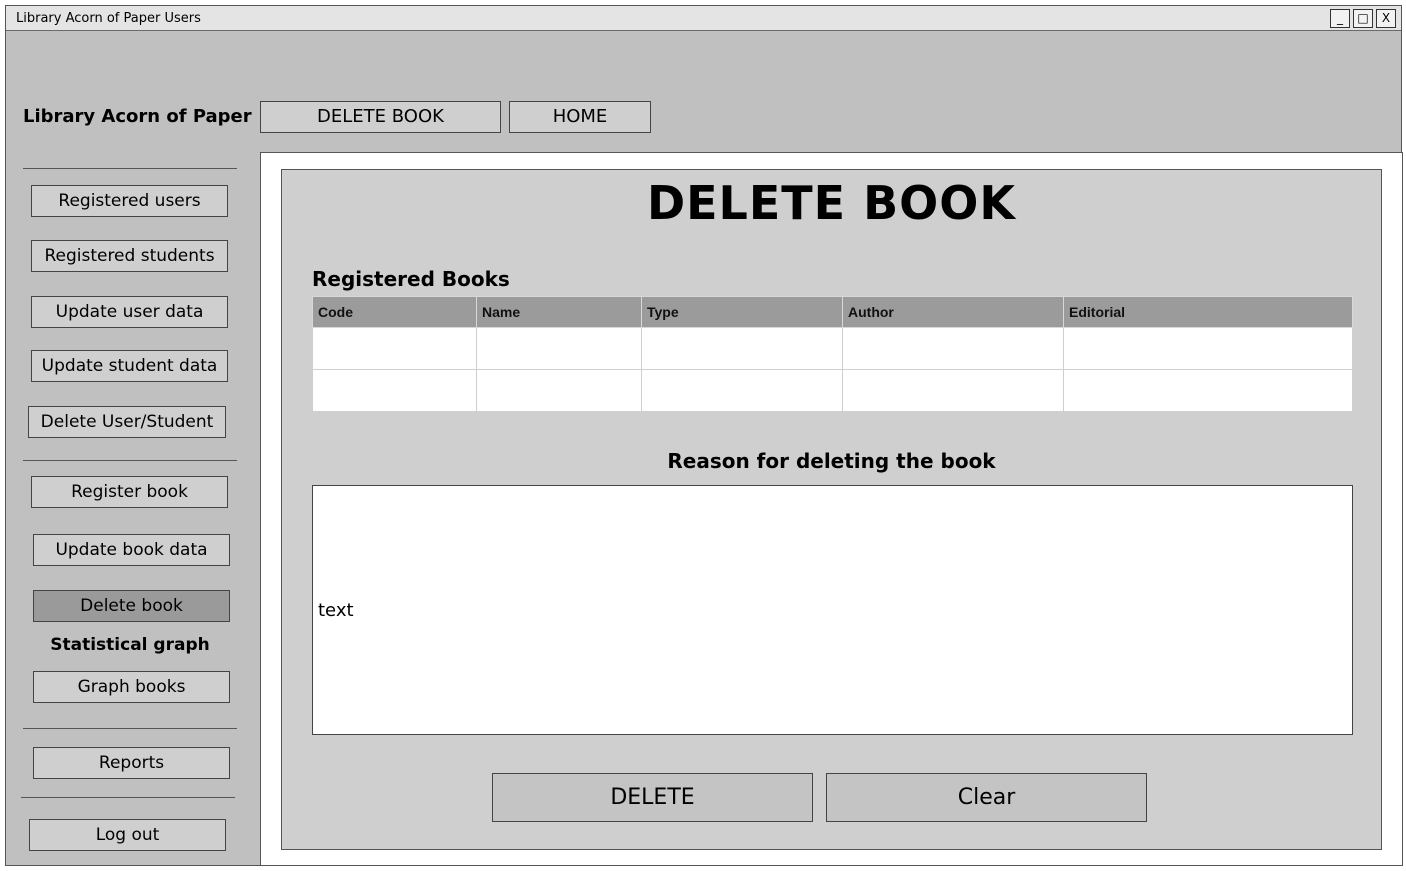 The height and width of the screenshot is (871, 1406). What do you see at coordinates (1363, 18) in the screenshot?
I see `maximize-icon: □` at bounding box center [1363, 18].